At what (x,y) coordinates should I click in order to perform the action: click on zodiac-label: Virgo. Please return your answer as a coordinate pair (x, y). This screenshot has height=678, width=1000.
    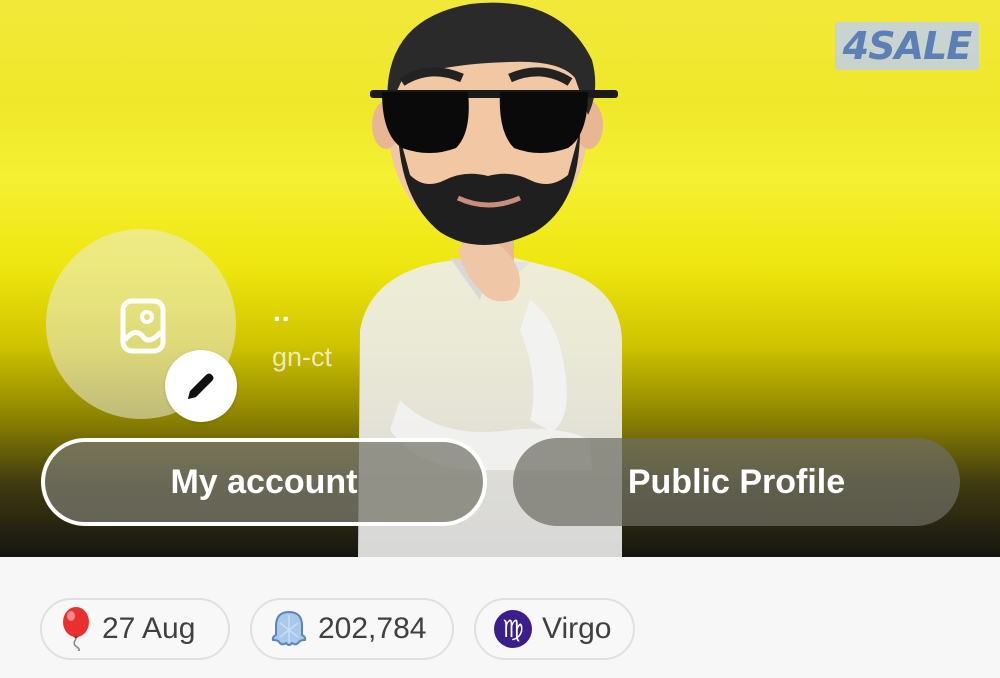
    Looking at the image, I should click on (577, 628).